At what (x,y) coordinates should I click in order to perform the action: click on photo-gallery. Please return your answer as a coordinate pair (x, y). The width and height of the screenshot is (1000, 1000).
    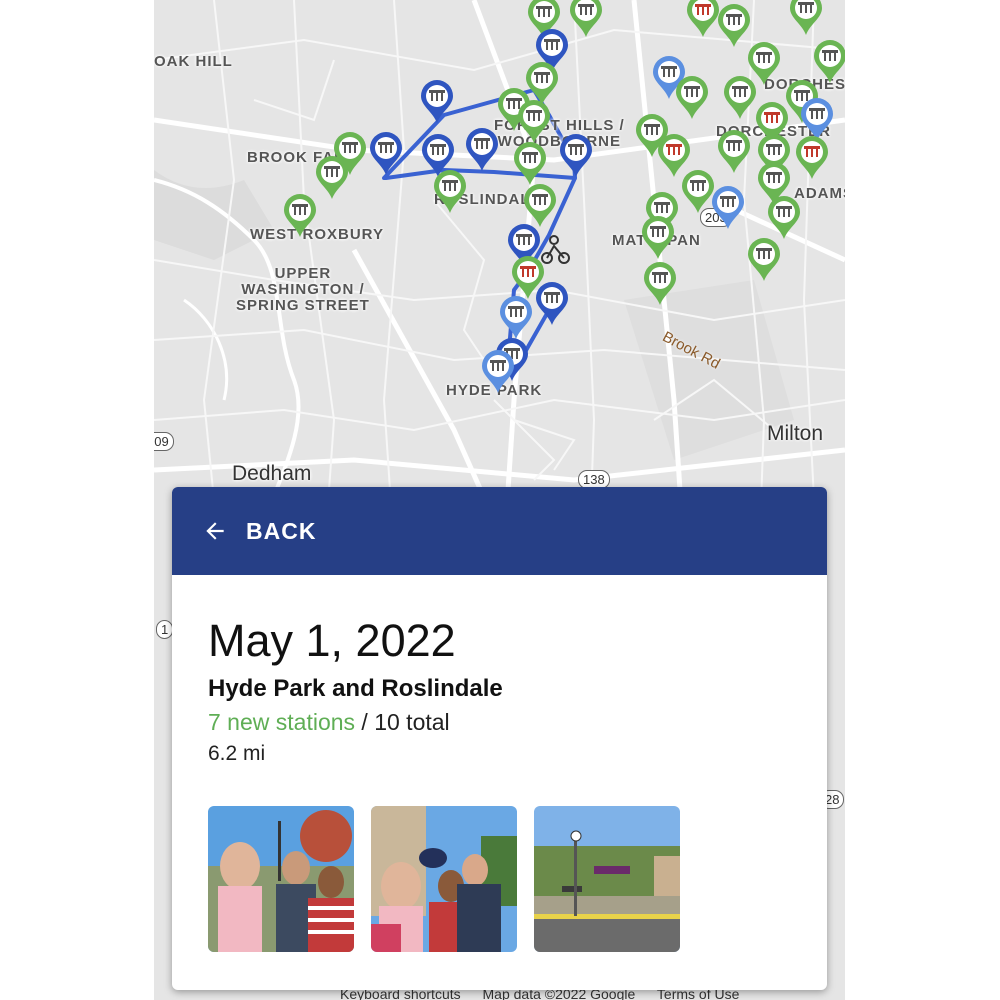
    Looking at the image, I should click on (499, 879).